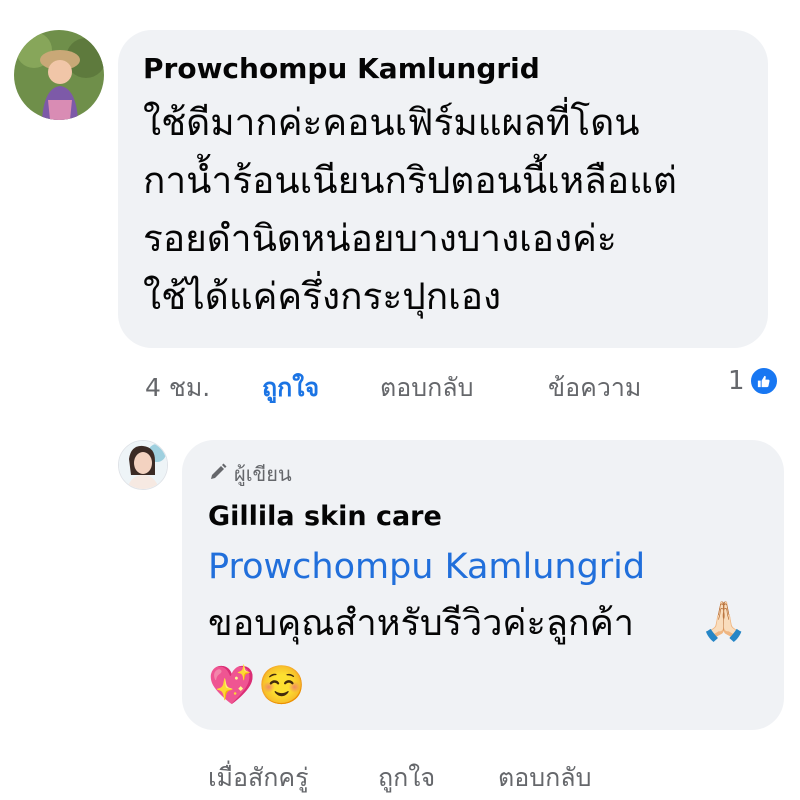  What do you see at coordinates (380, 238) in the screenshot?
I see `comment-text-line-3: รอยดำนิดหน่อยบางบางเองค่ะ` at bounding box center [380, 238].